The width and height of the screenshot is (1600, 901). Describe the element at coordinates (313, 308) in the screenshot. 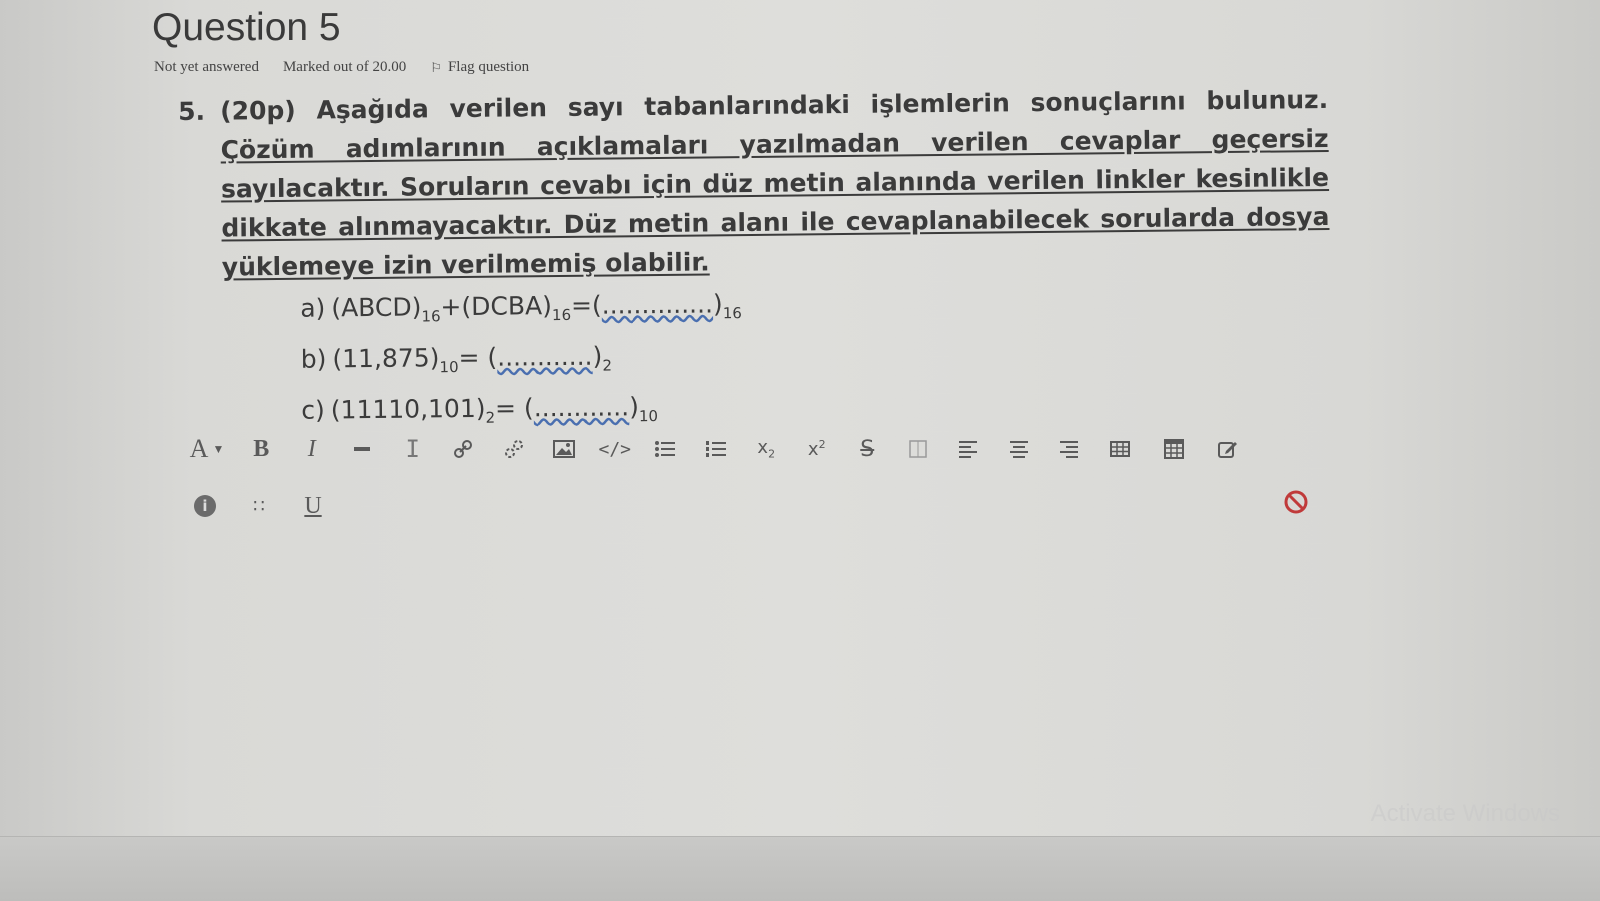

I see `part-a-label: a)` at that location.